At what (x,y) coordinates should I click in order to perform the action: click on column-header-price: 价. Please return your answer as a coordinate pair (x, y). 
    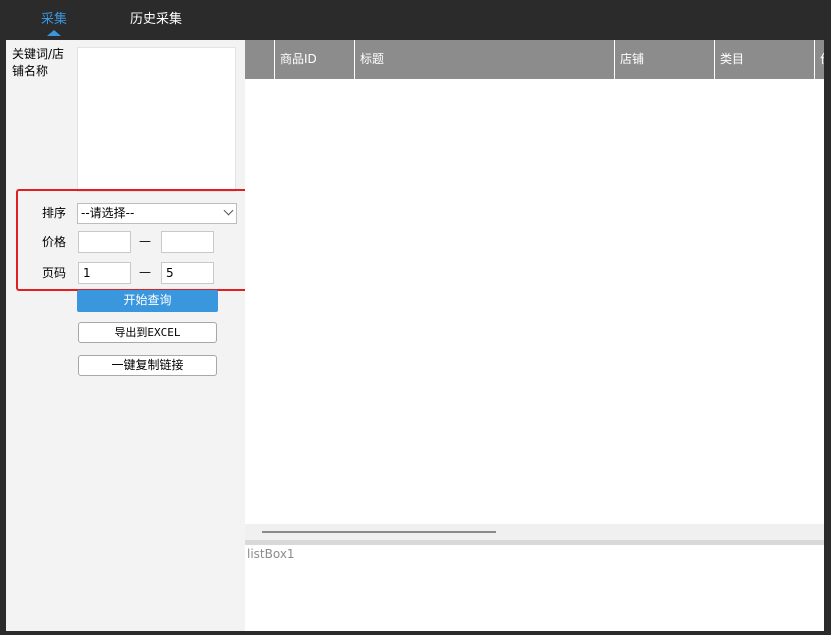
    Looking at the image, I should click on (819, 59).